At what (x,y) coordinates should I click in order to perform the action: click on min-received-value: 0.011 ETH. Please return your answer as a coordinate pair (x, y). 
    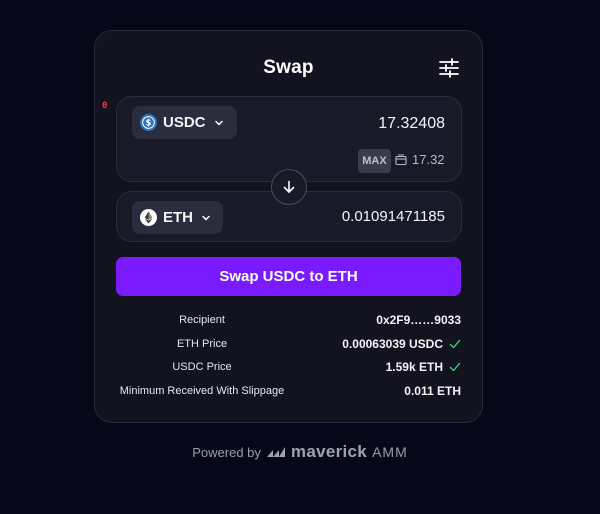
    Looking at the image, I should click on (432, 390).